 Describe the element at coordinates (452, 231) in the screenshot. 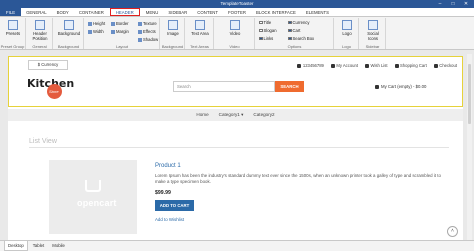

I see `back-to-top-icon: ˄` at that location.